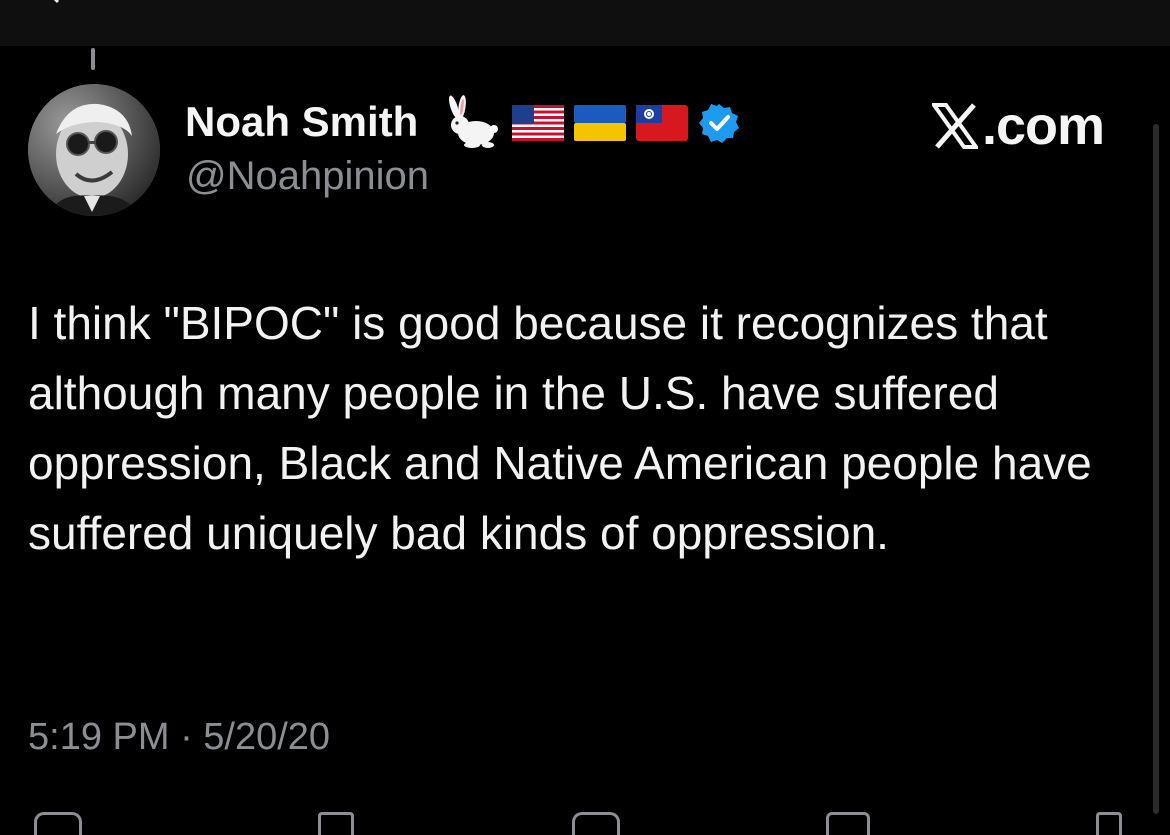  What do you see at coordinates (719, 123) in the screenshot?
I see `verified-badge-icon` at bounding box center [719, 123].